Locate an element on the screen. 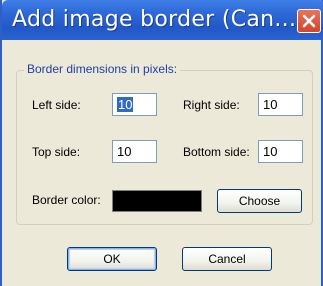  bottom-side-value: 10 is located at coordinates (270, 151).